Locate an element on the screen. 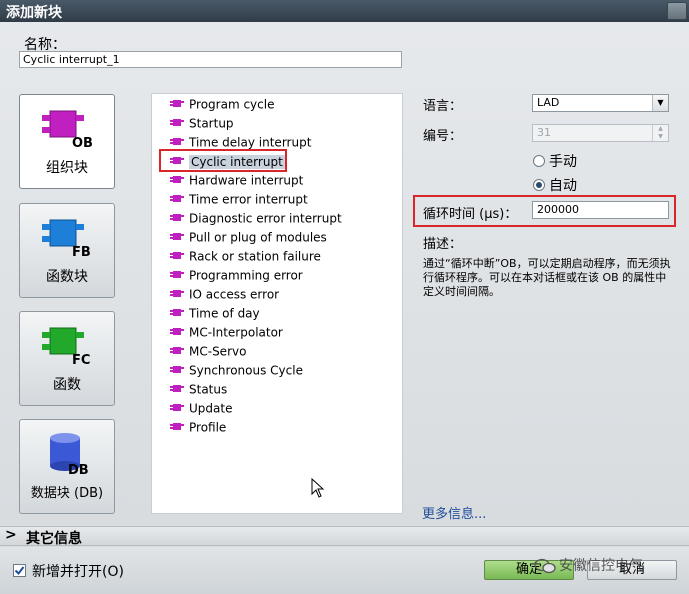  close-button is located at coordinates (677, 11).